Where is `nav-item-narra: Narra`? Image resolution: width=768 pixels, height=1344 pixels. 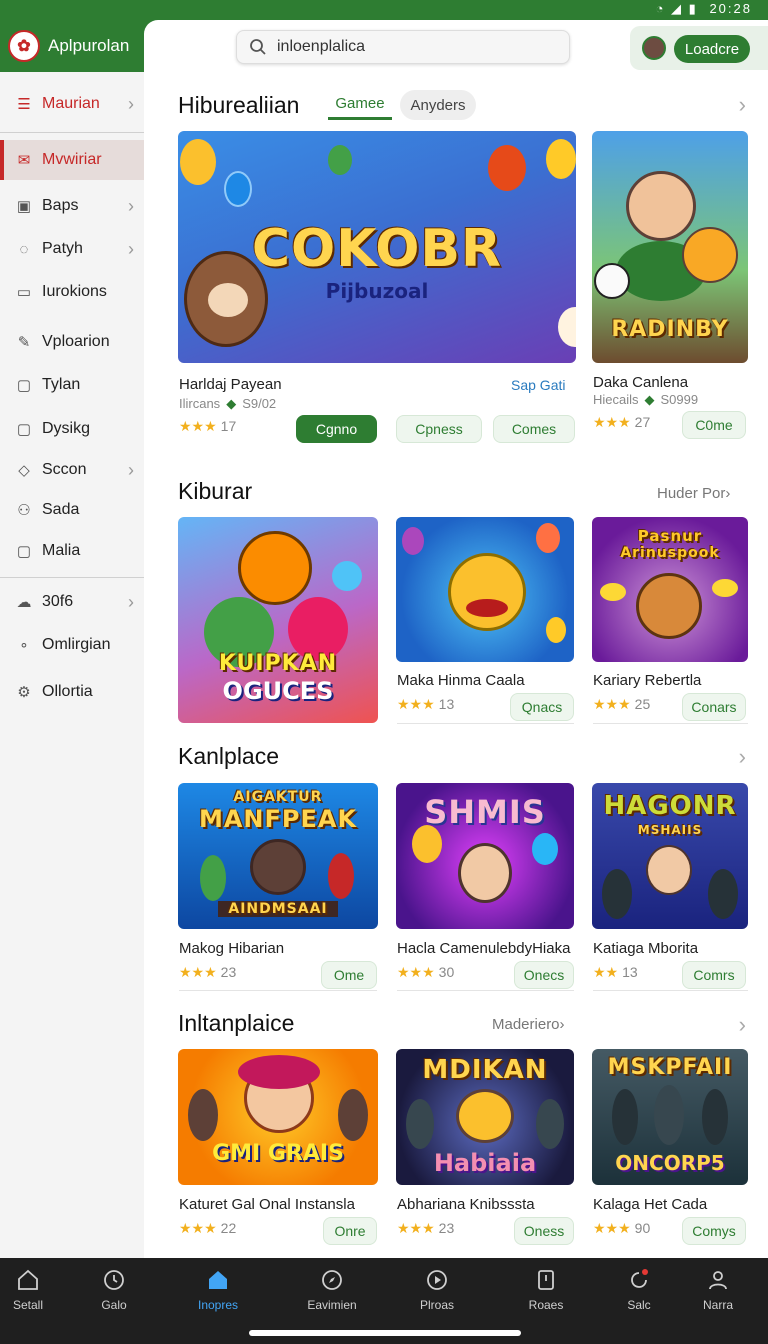
nav-item-narra: Narra is located at coordinates (718, 1290).